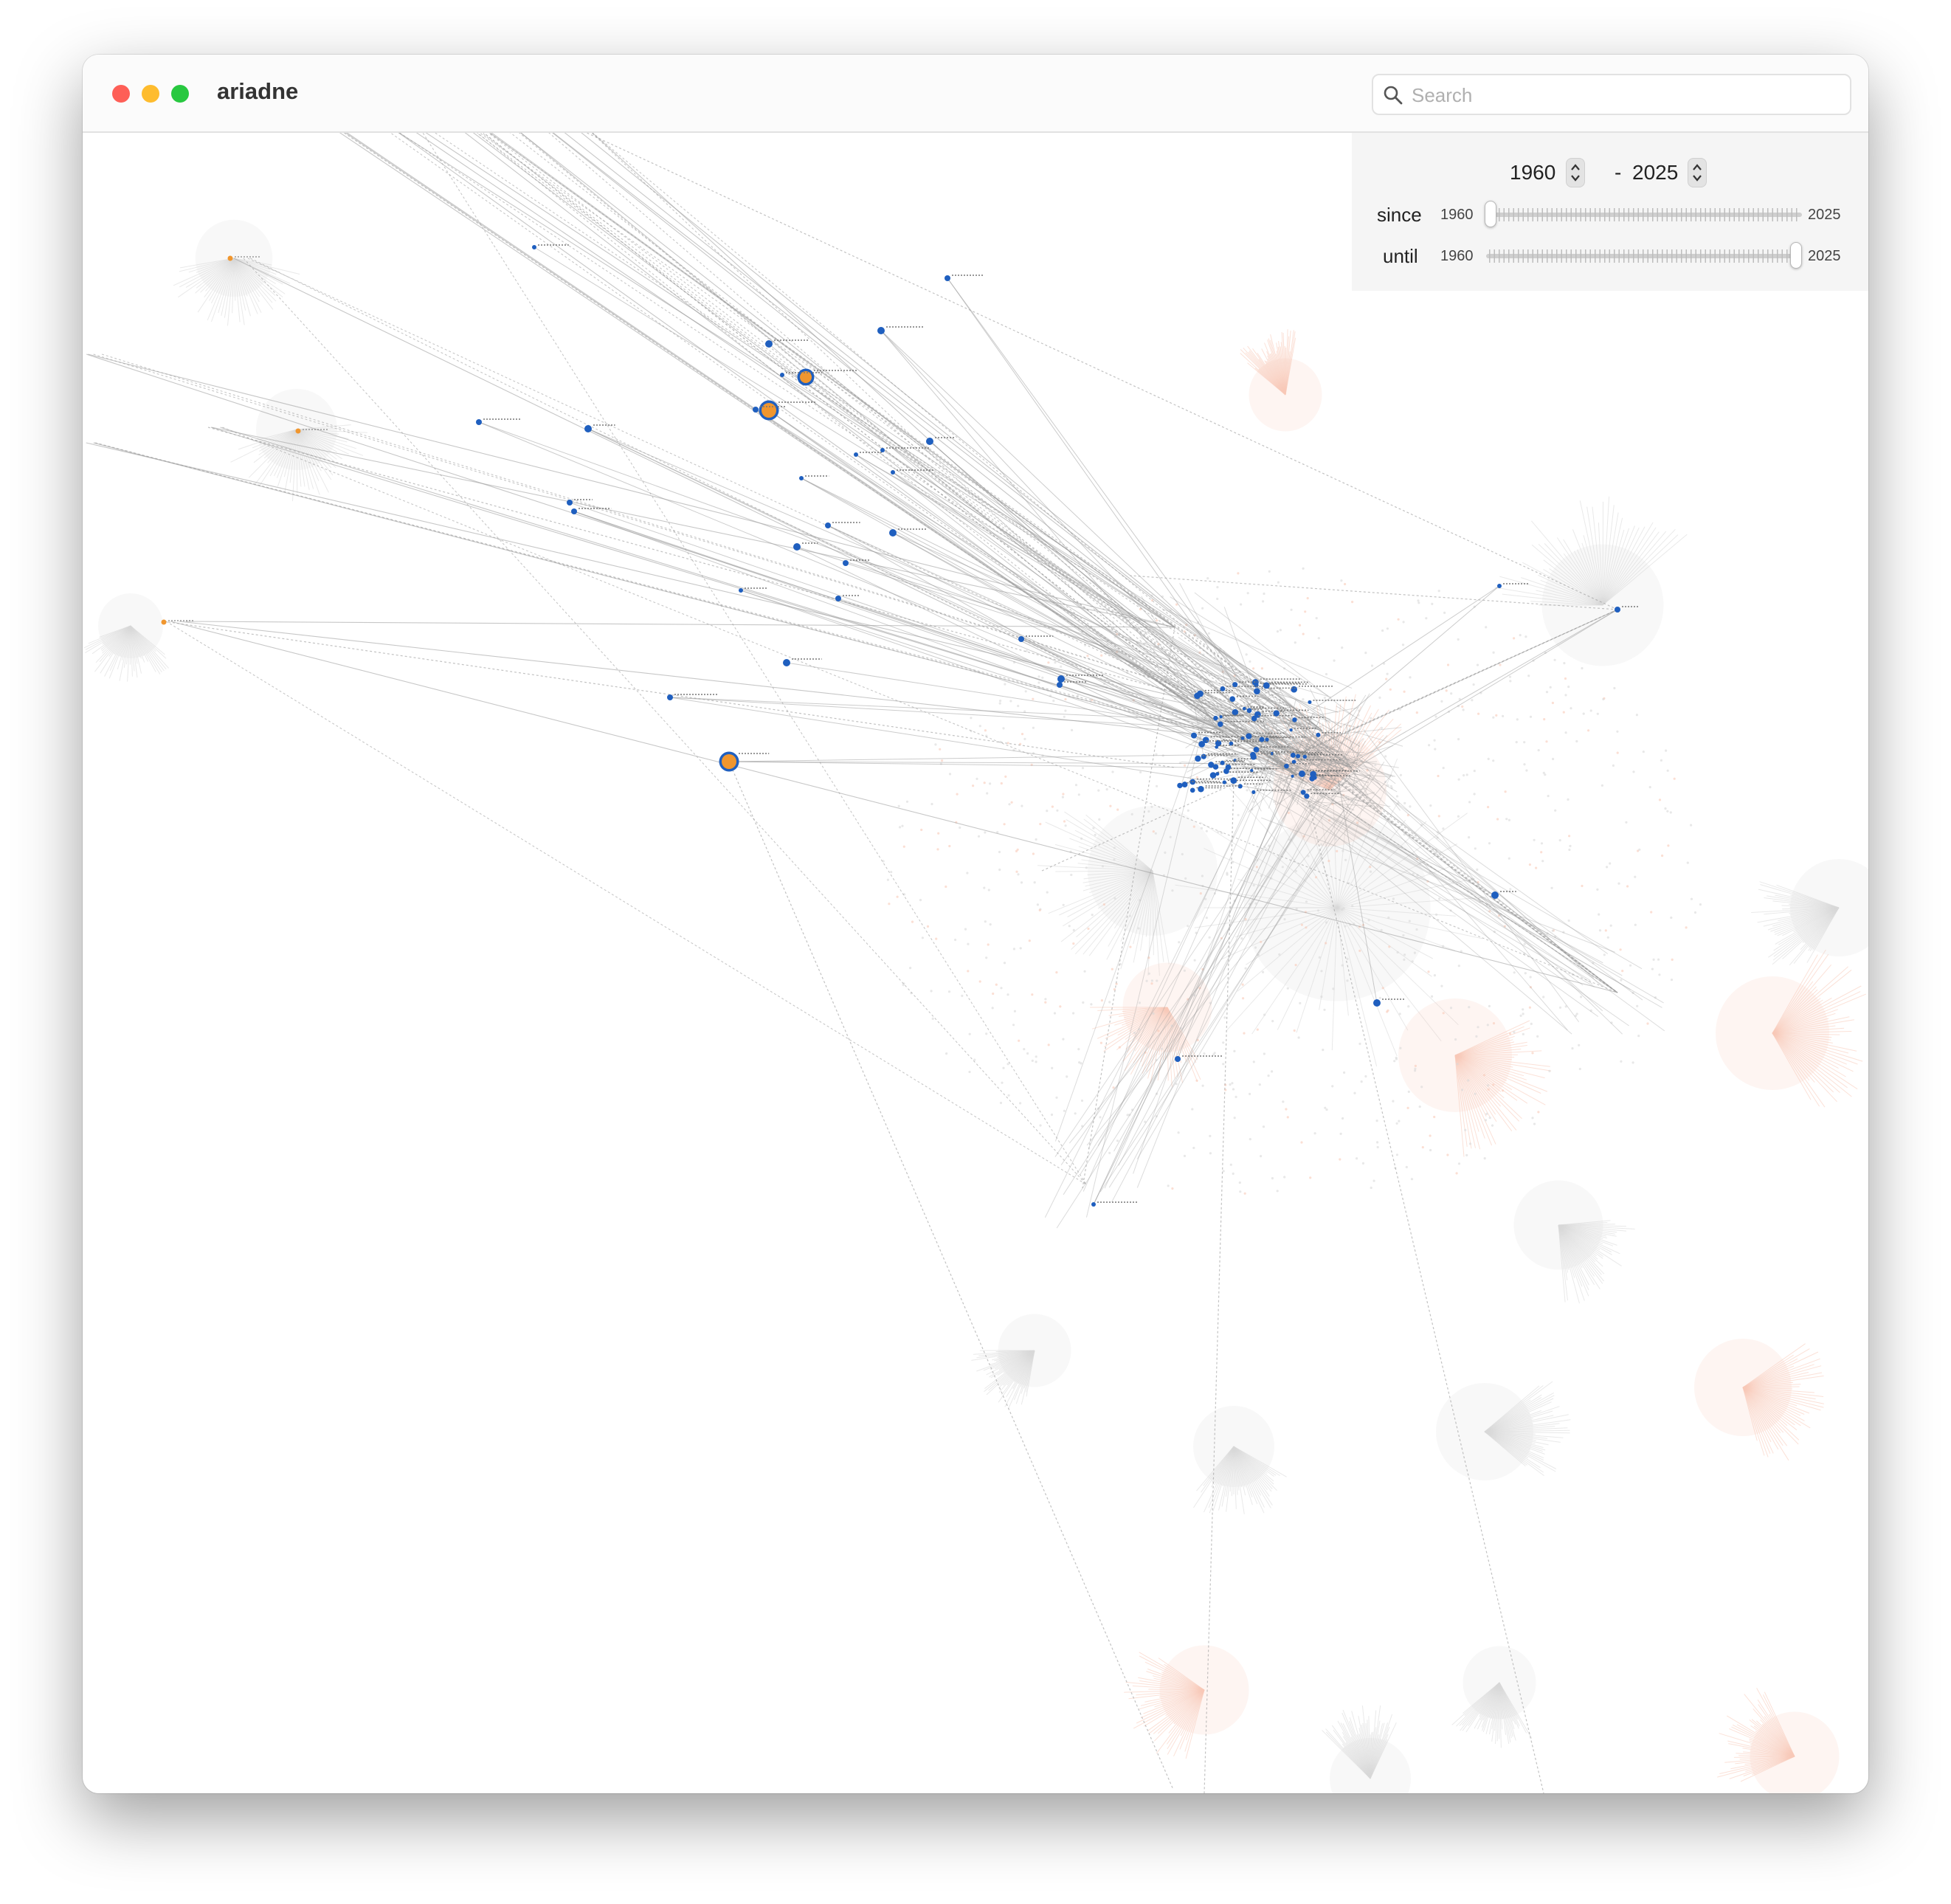 This screenshot has width=1951, height=1904. I want to click on minimize-window-button, so click(150, 94).